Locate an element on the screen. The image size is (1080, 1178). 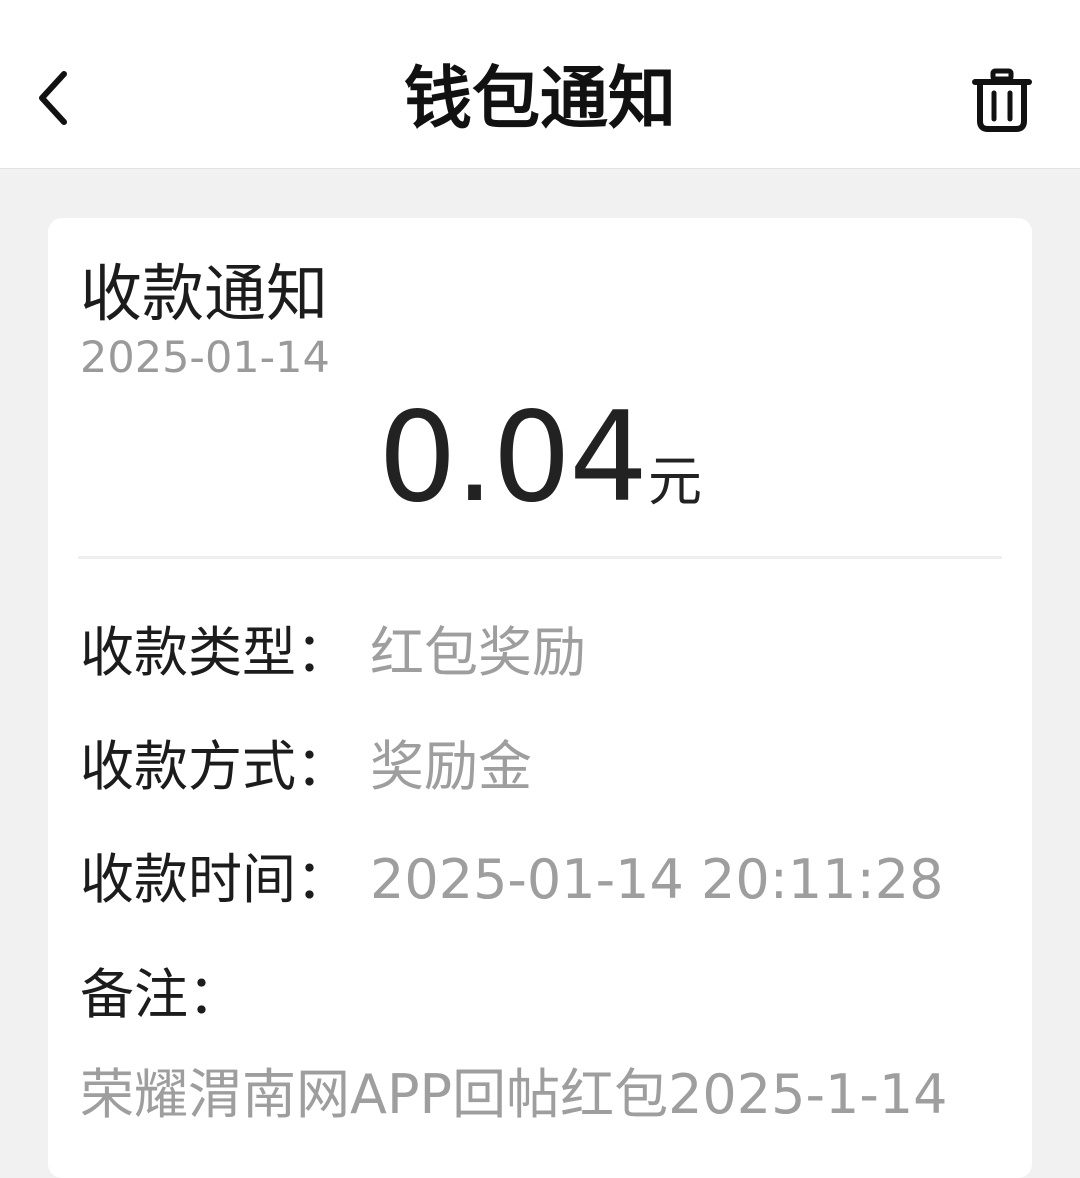
trash-icon is located at coordinates (1002, 100).